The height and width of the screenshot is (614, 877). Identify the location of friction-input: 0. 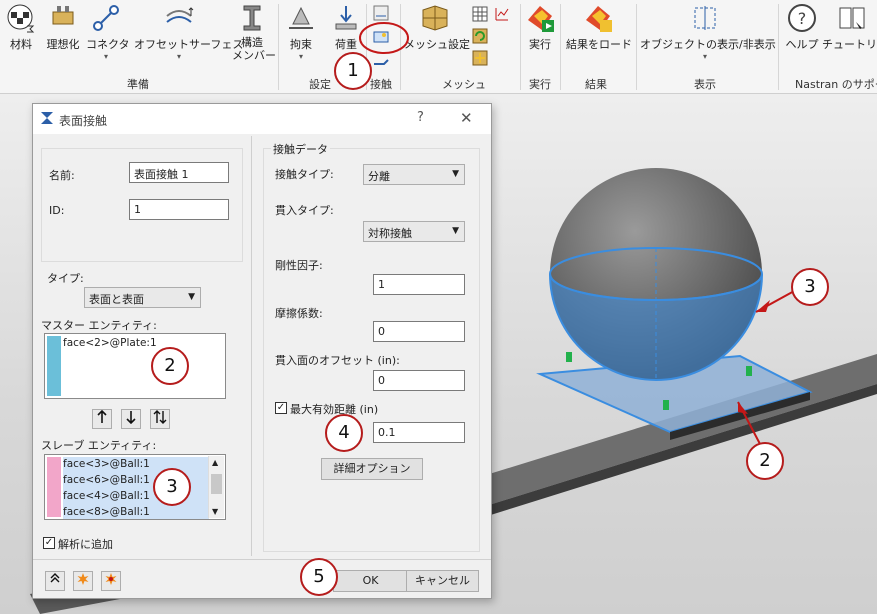
(419, 331).